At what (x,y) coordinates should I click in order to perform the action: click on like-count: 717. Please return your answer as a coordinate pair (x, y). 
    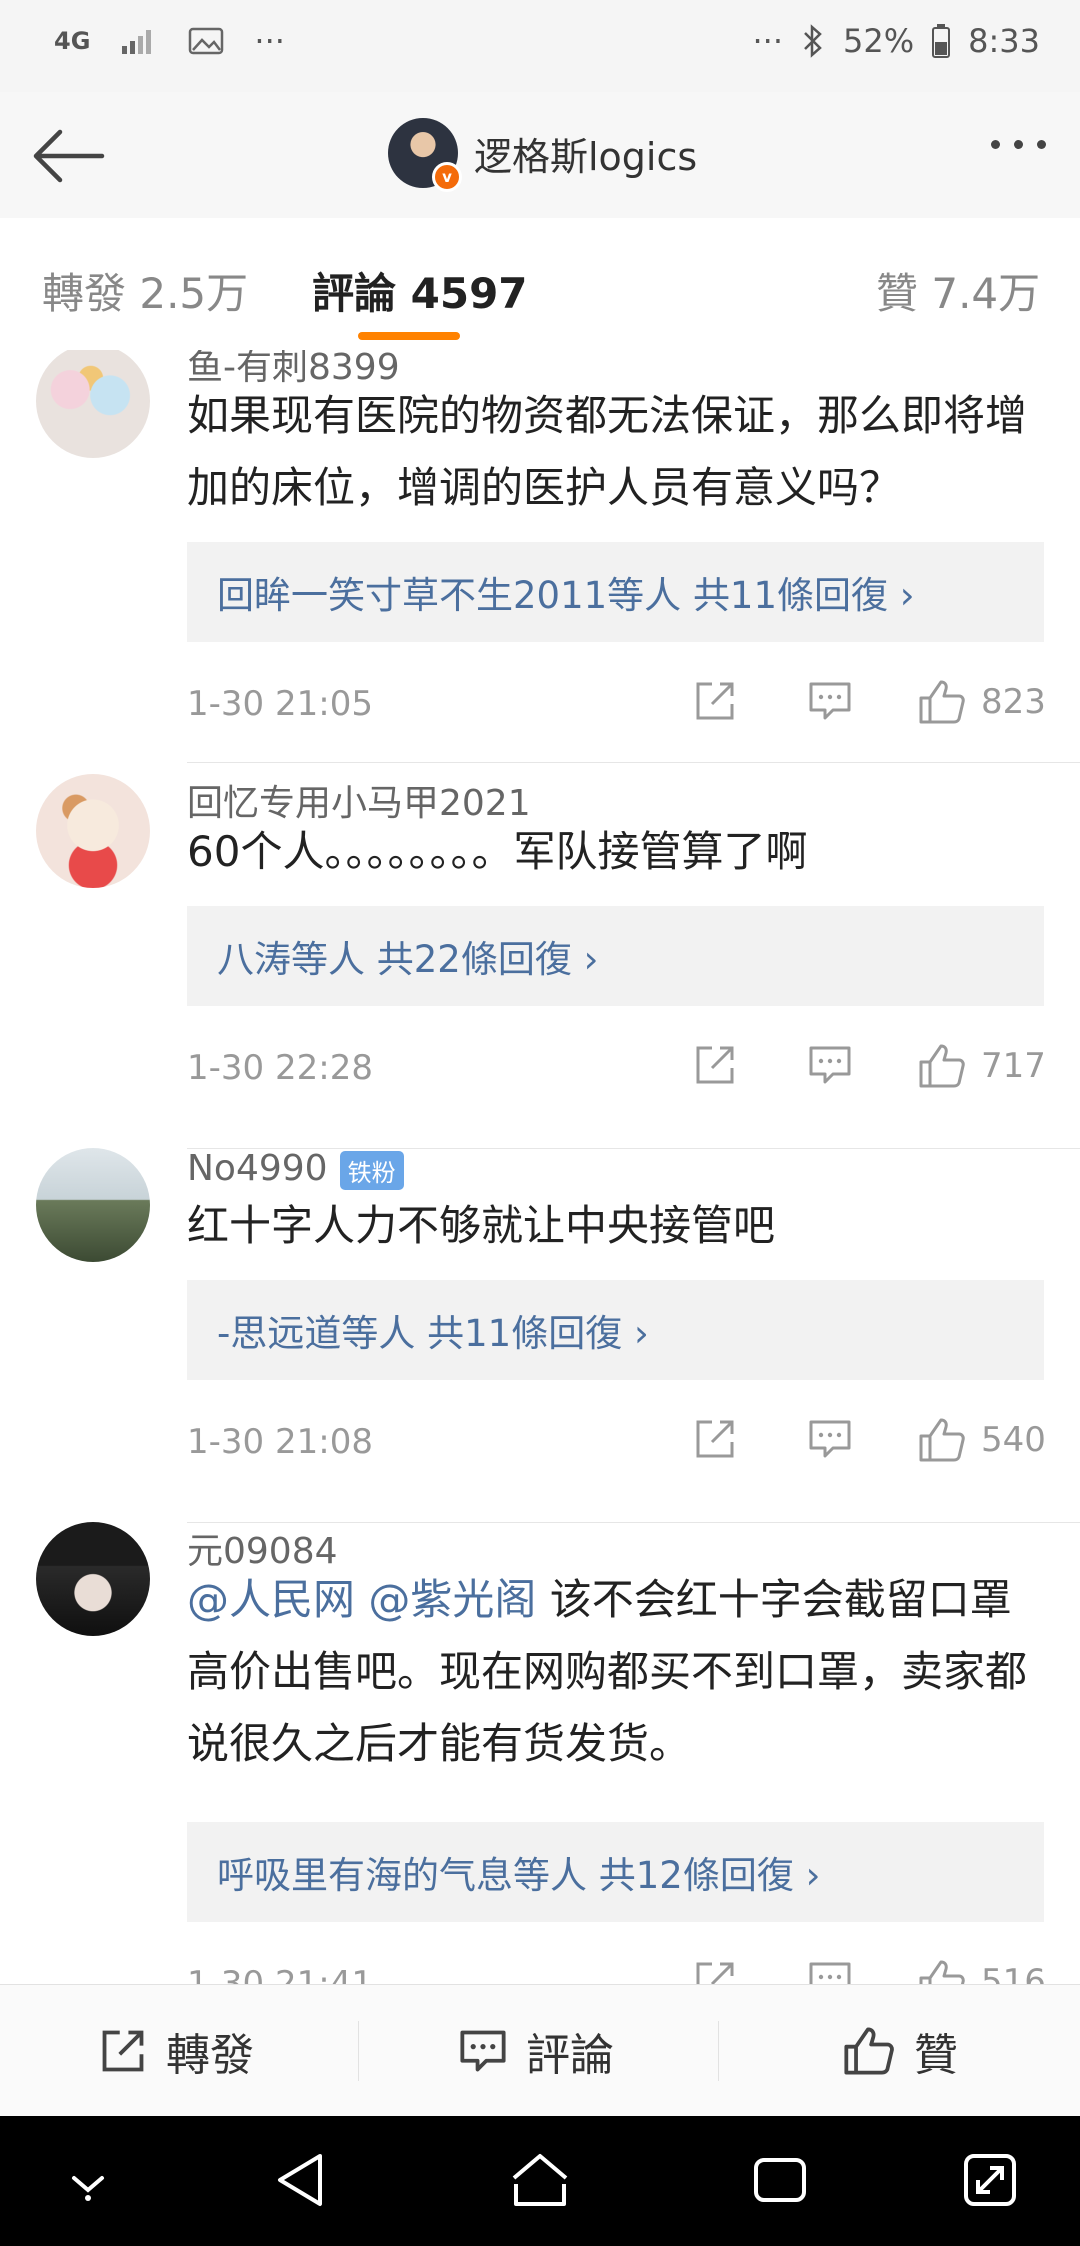
    Looking at the image, I should click on (1013, 1066).